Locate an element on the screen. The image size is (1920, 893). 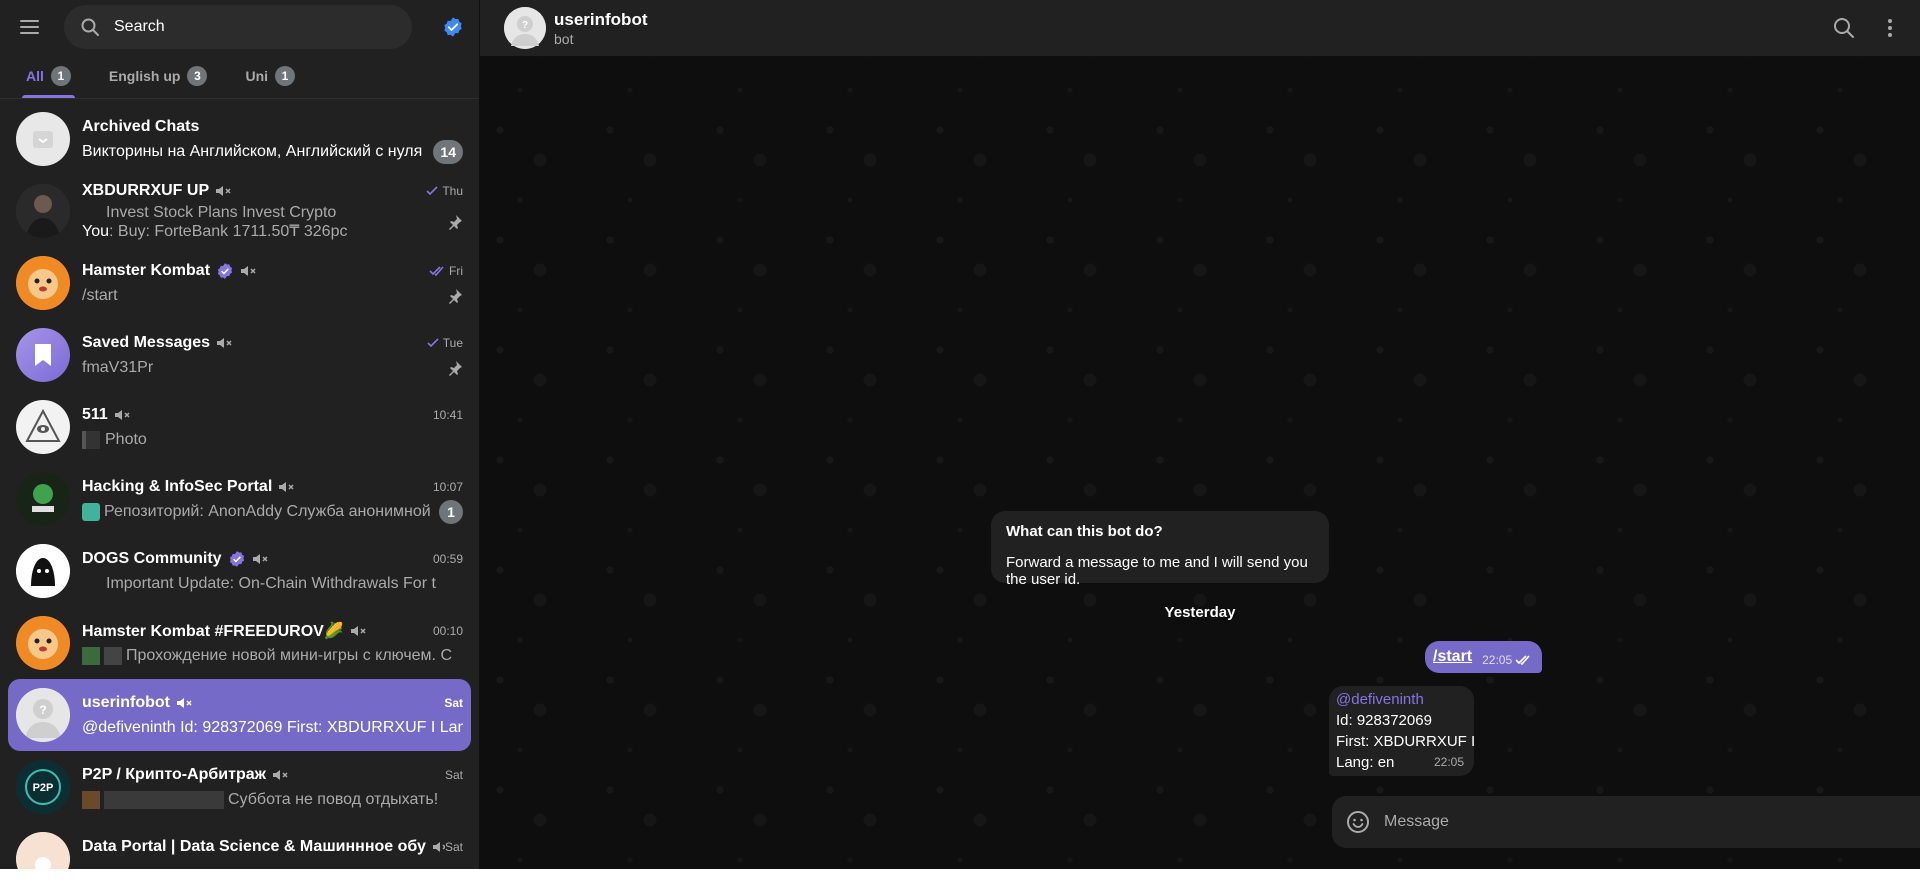
message-time: 22:05 is located at coordinates (1497, 660).